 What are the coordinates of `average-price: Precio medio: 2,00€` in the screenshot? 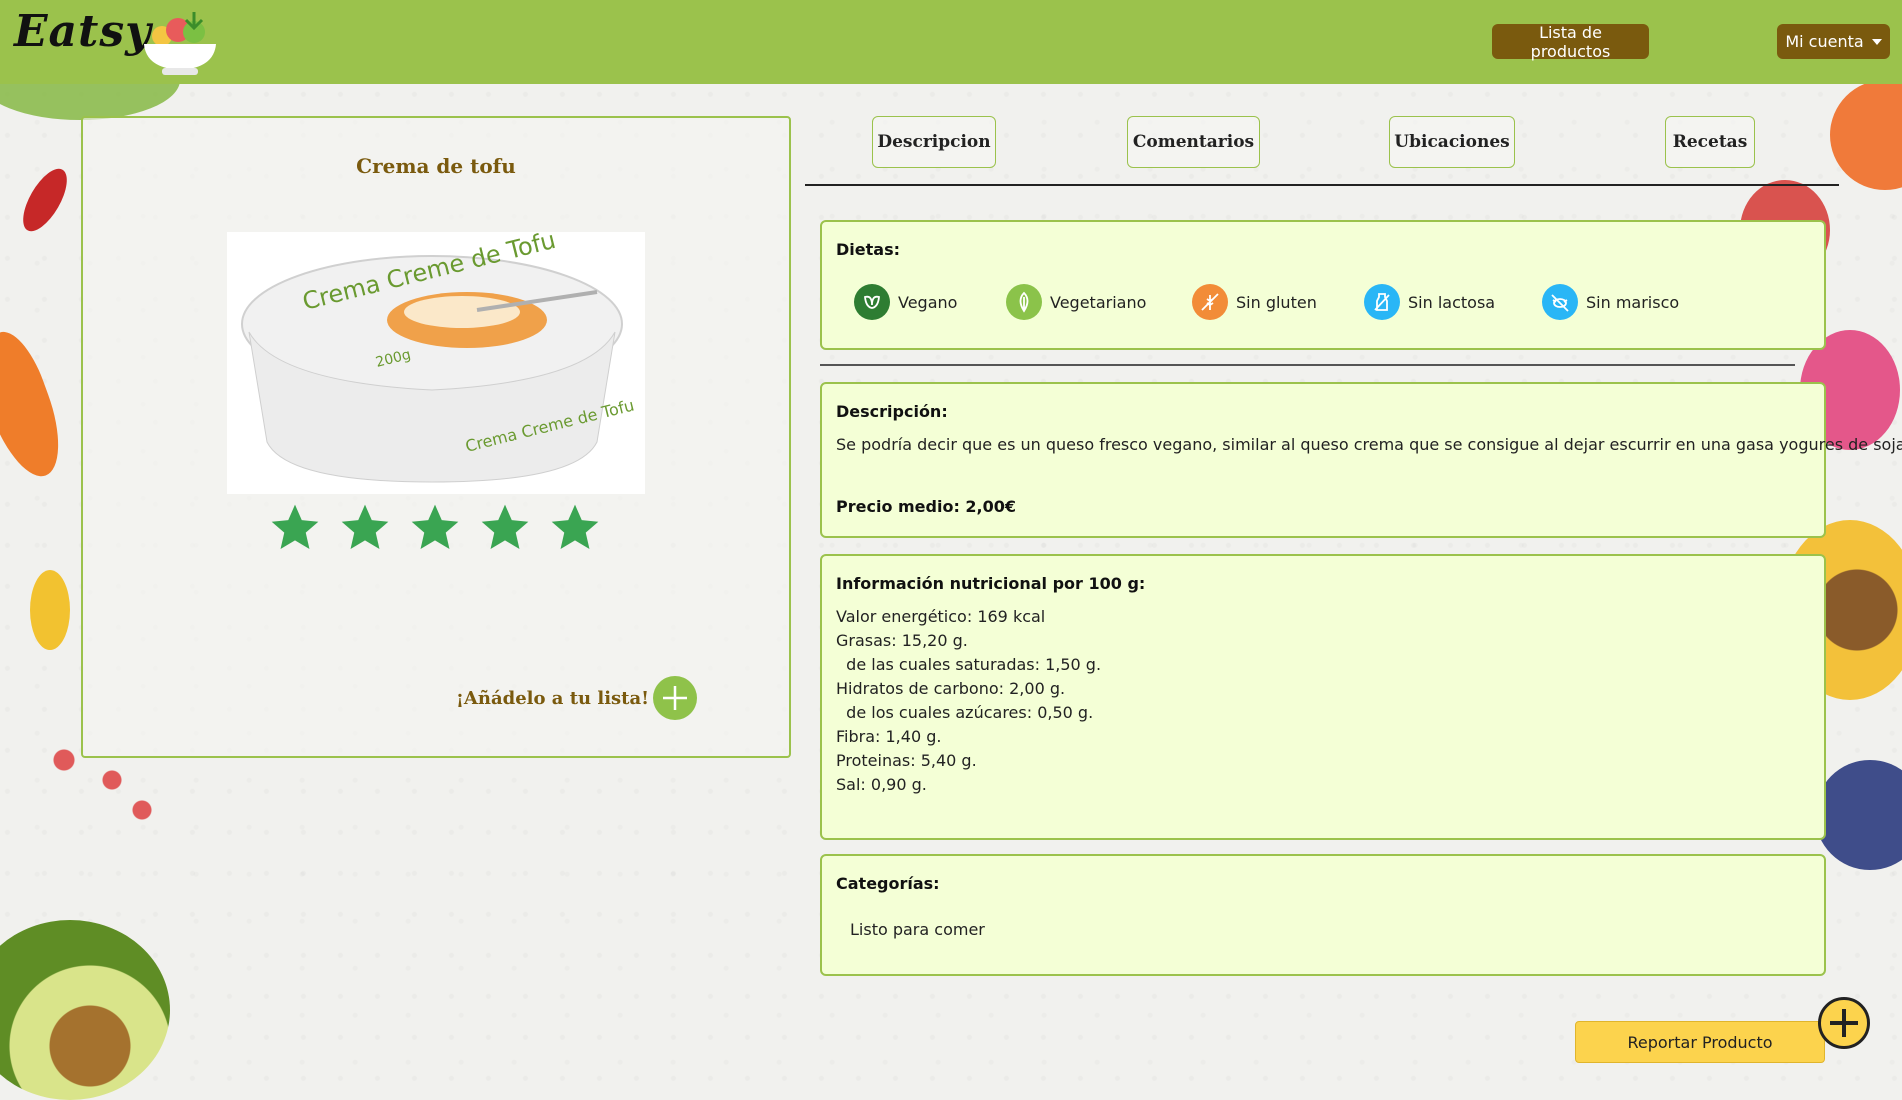 It's located at (926, 506).